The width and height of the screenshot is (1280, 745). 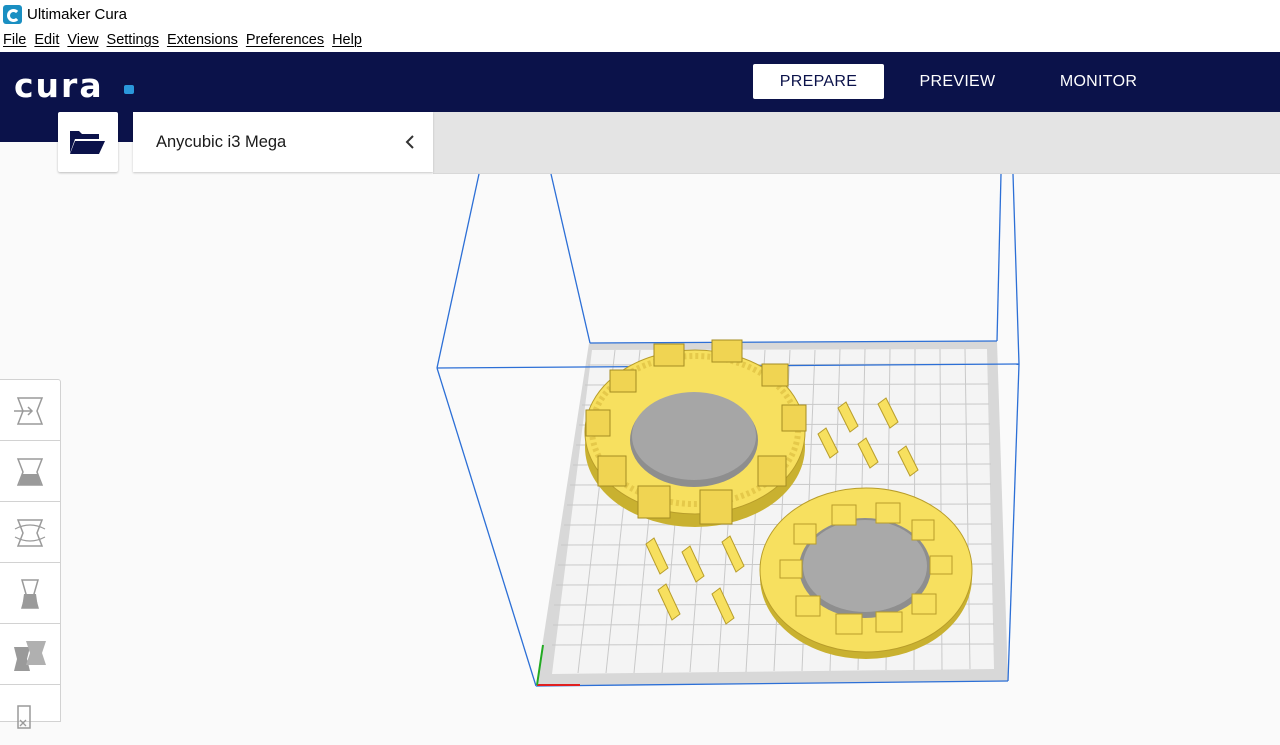 I want to click on tab-preview: PREVIEW, so click(x=957, y=81).